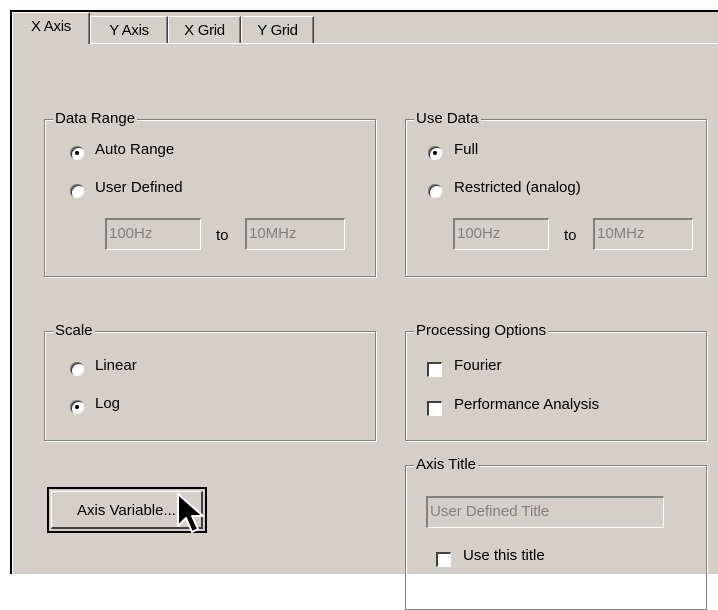 This screenshot has height=610, width=718. What do you see at coordinates (222, 235) in the screenshot?
I see `range-to-label: to` at bounding box center [222, 235].